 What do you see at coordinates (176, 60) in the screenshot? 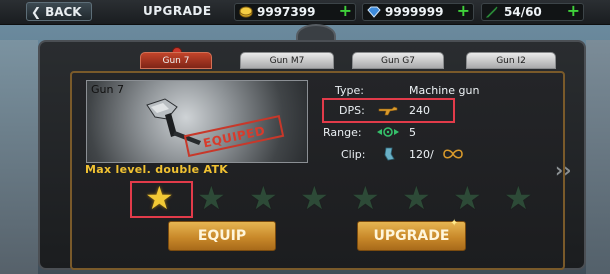
I see `tab-gun-7: Gun 7` at bounding box center [176, 60].